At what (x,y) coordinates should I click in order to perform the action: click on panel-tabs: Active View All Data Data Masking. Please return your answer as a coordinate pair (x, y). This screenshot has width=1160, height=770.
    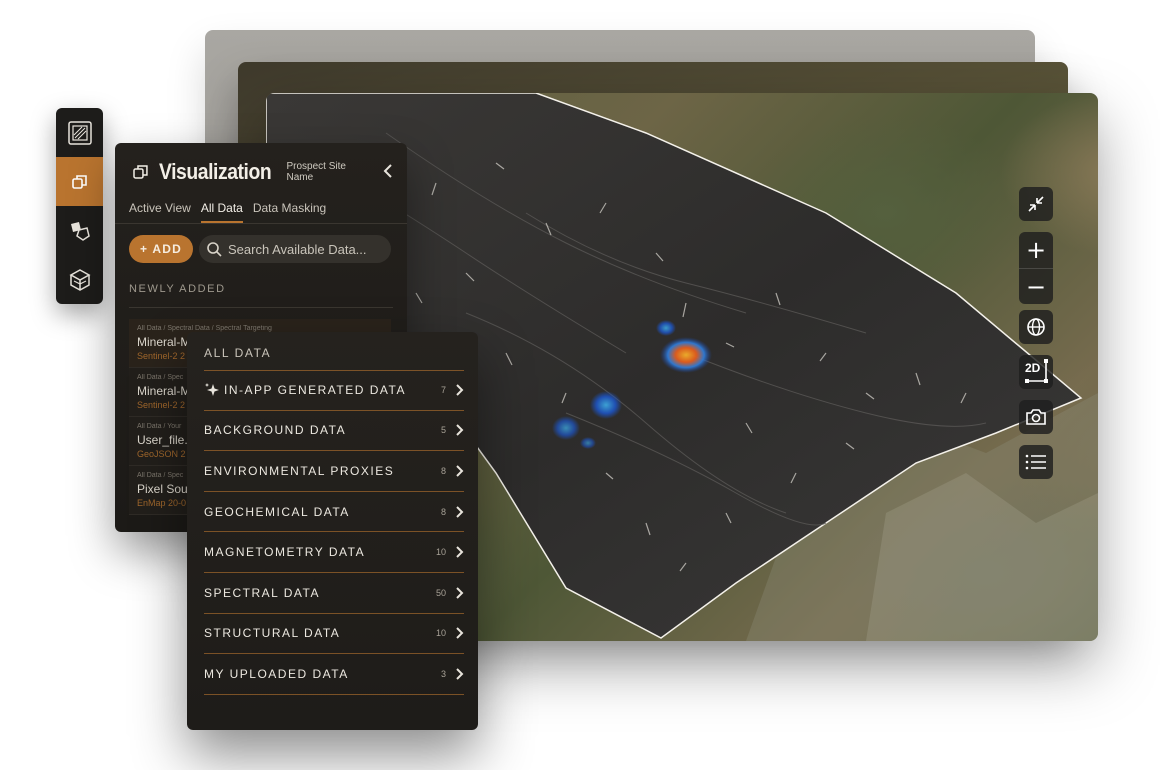
    Looking at the image, I should click on (227, 212).